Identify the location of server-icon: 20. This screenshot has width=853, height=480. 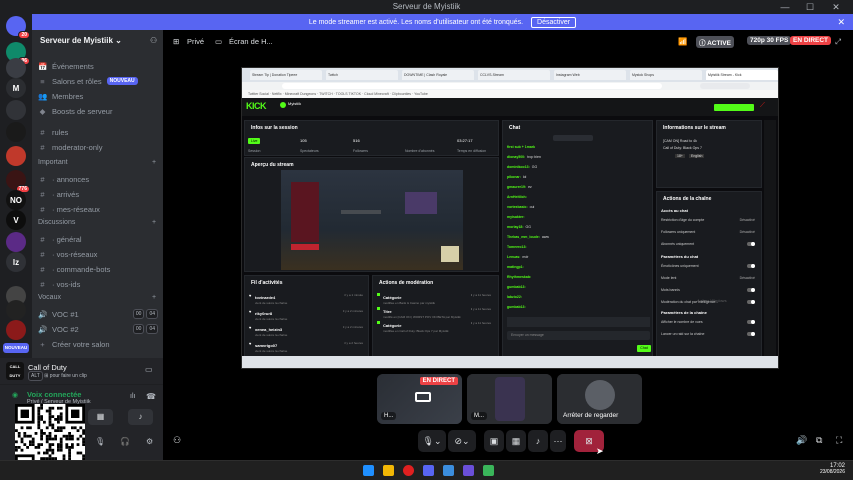
(18, 27).